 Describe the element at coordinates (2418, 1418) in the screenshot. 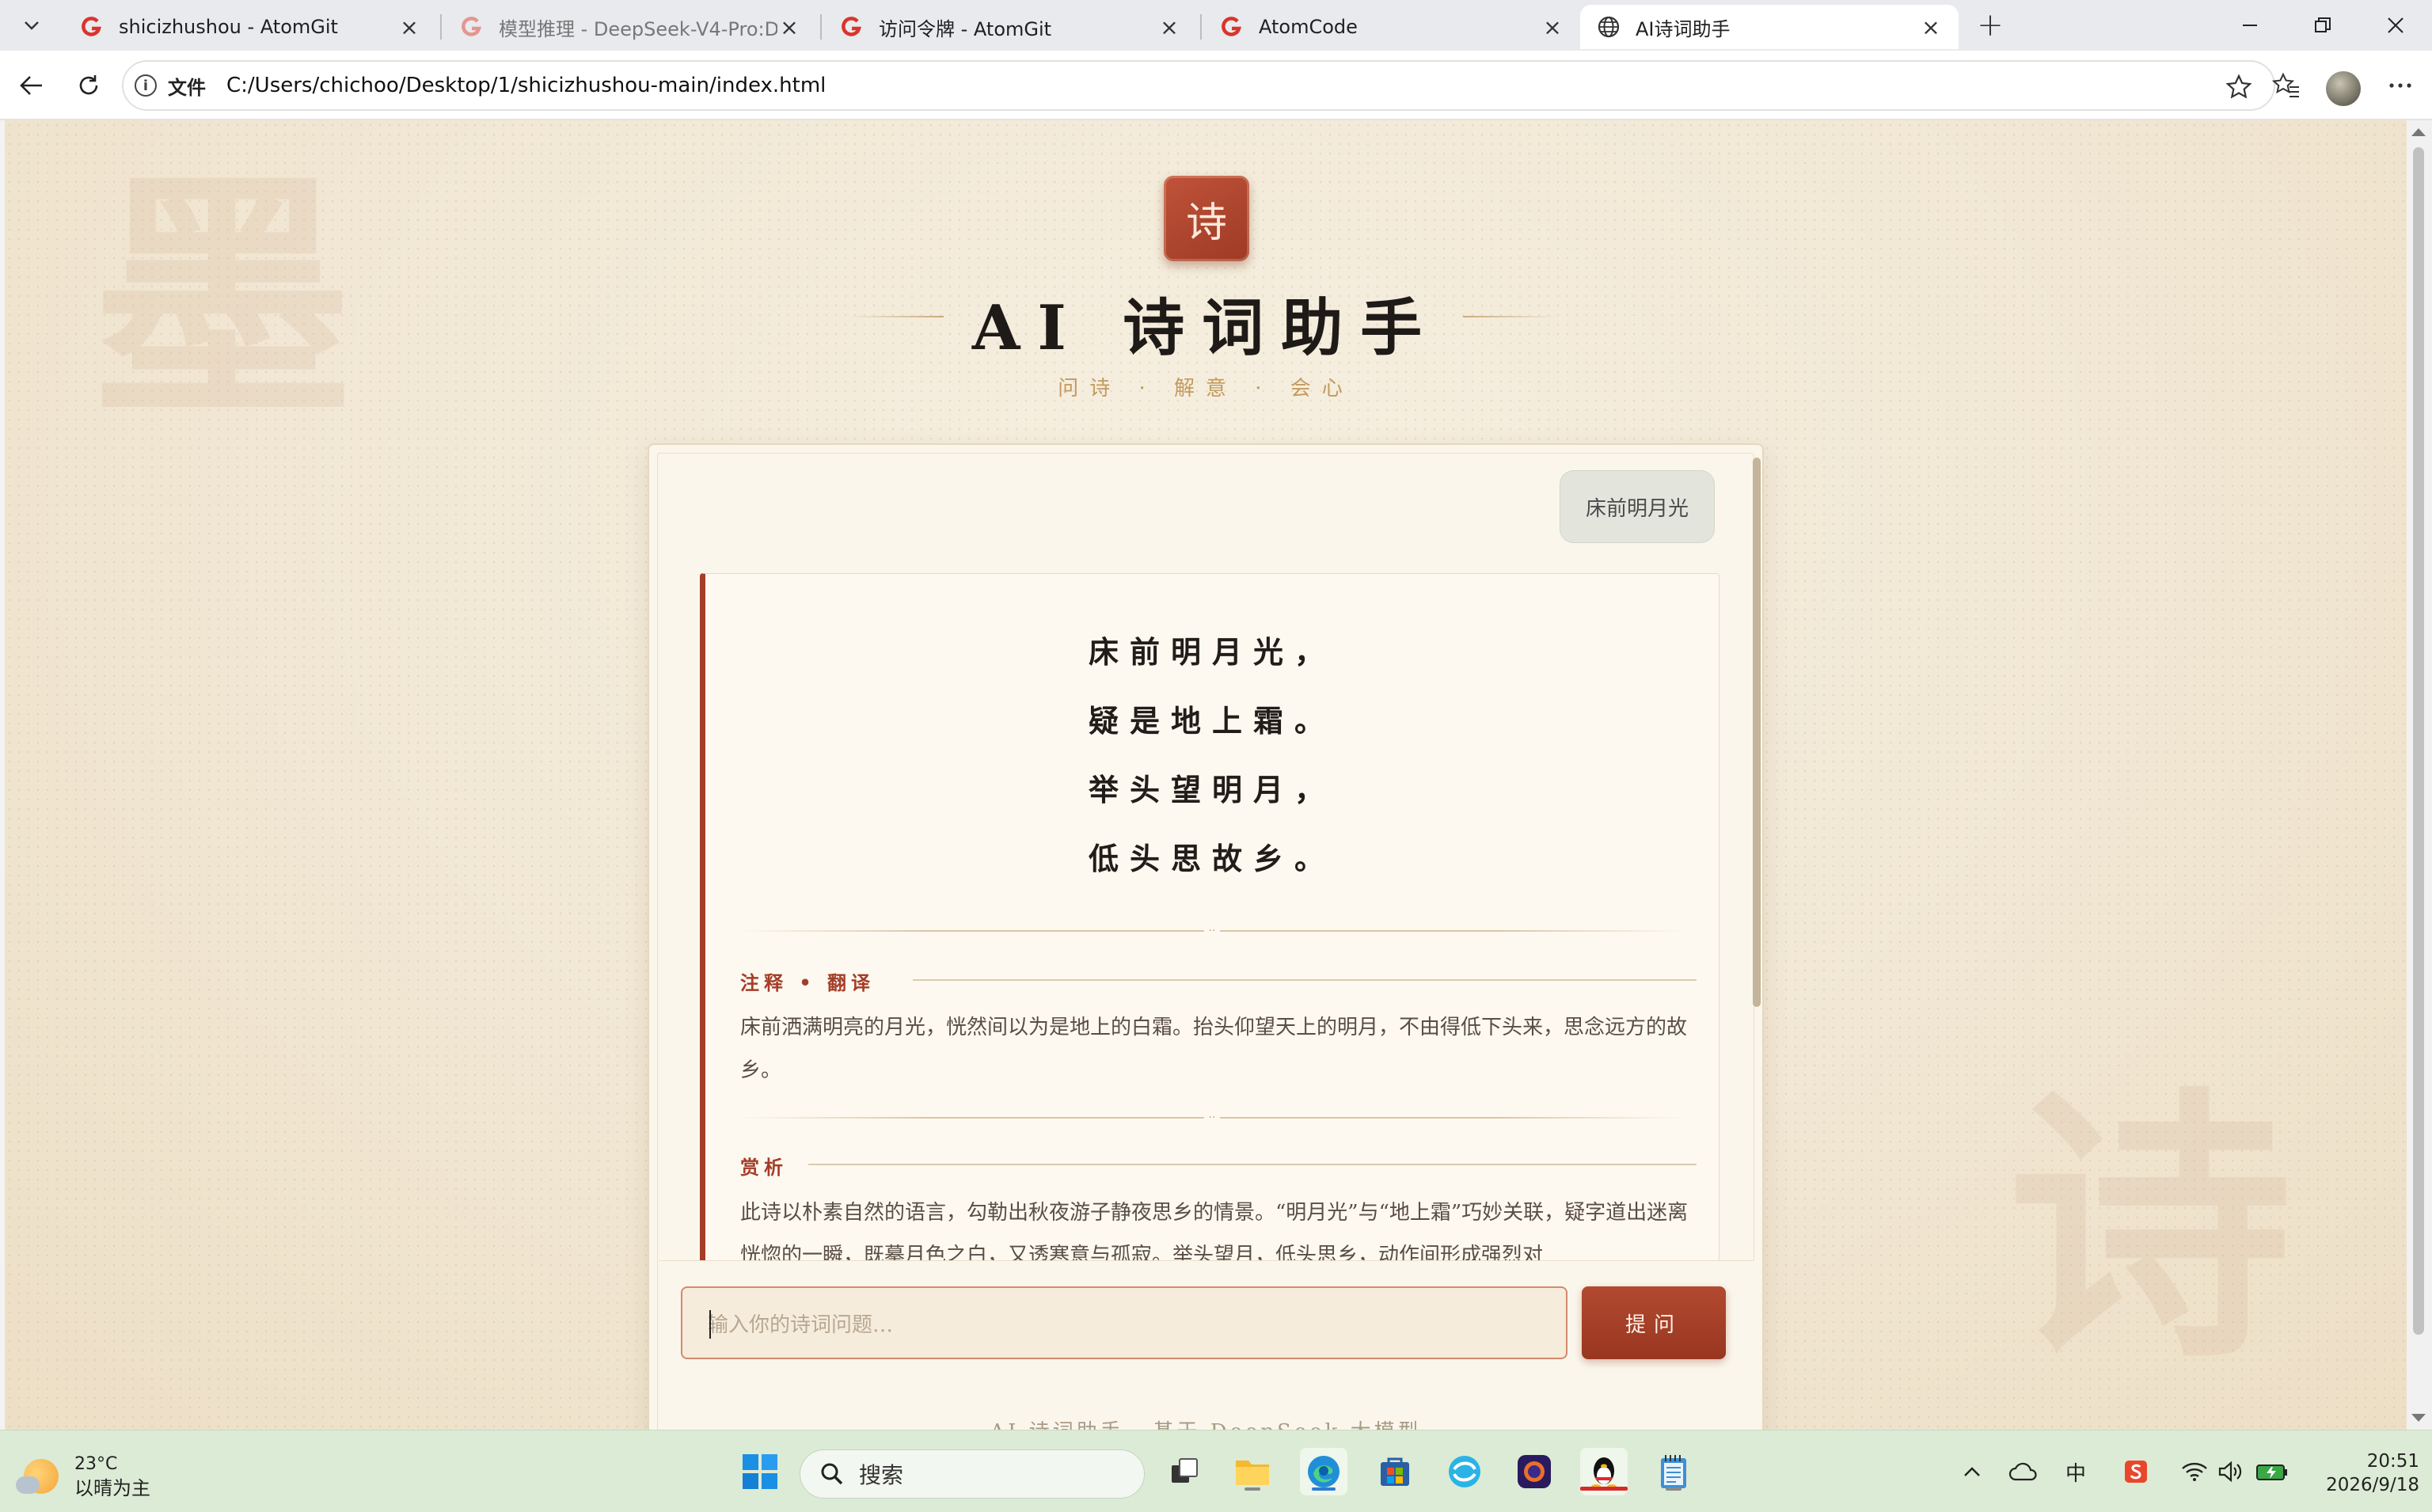

I see `scroll-down-arrow` at that location.